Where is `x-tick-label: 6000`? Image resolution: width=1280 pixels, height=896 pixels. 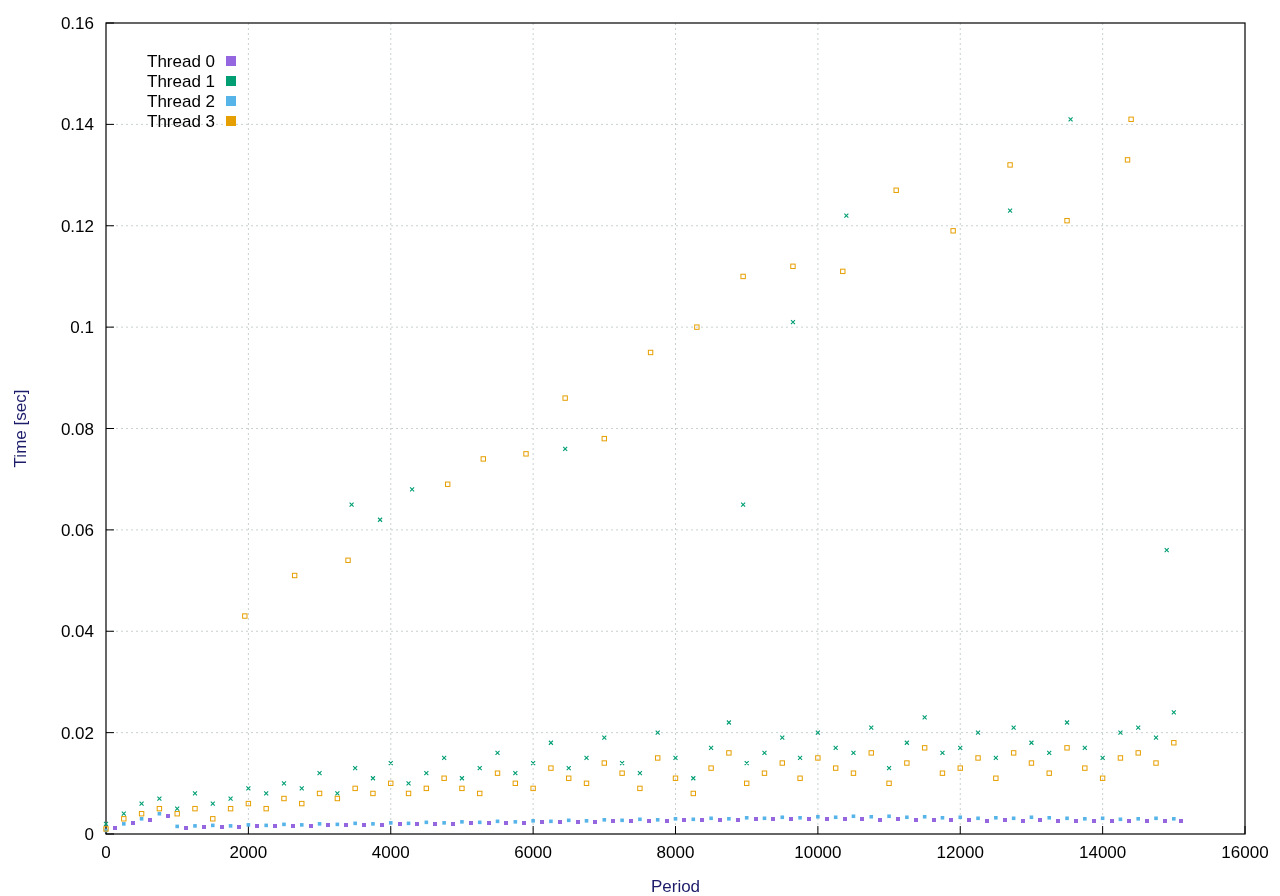 x-tick-label: 6000 is located at coordinates (533, 852).